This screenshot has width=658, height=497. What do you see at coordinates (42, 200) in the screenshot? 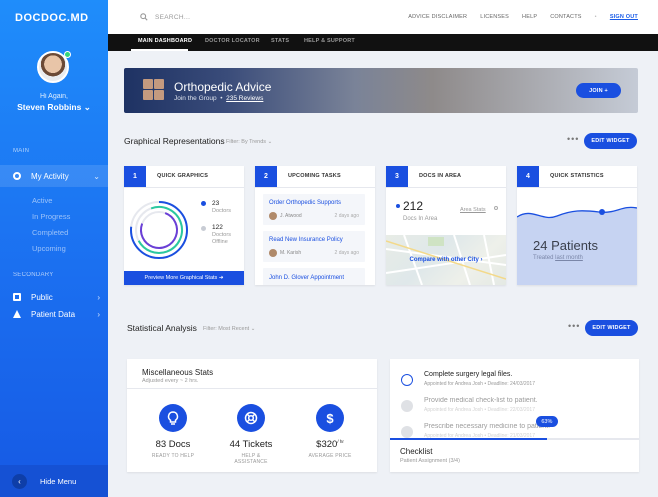
I see `nav-sub-active: Active` at bounding box center [42, 200].